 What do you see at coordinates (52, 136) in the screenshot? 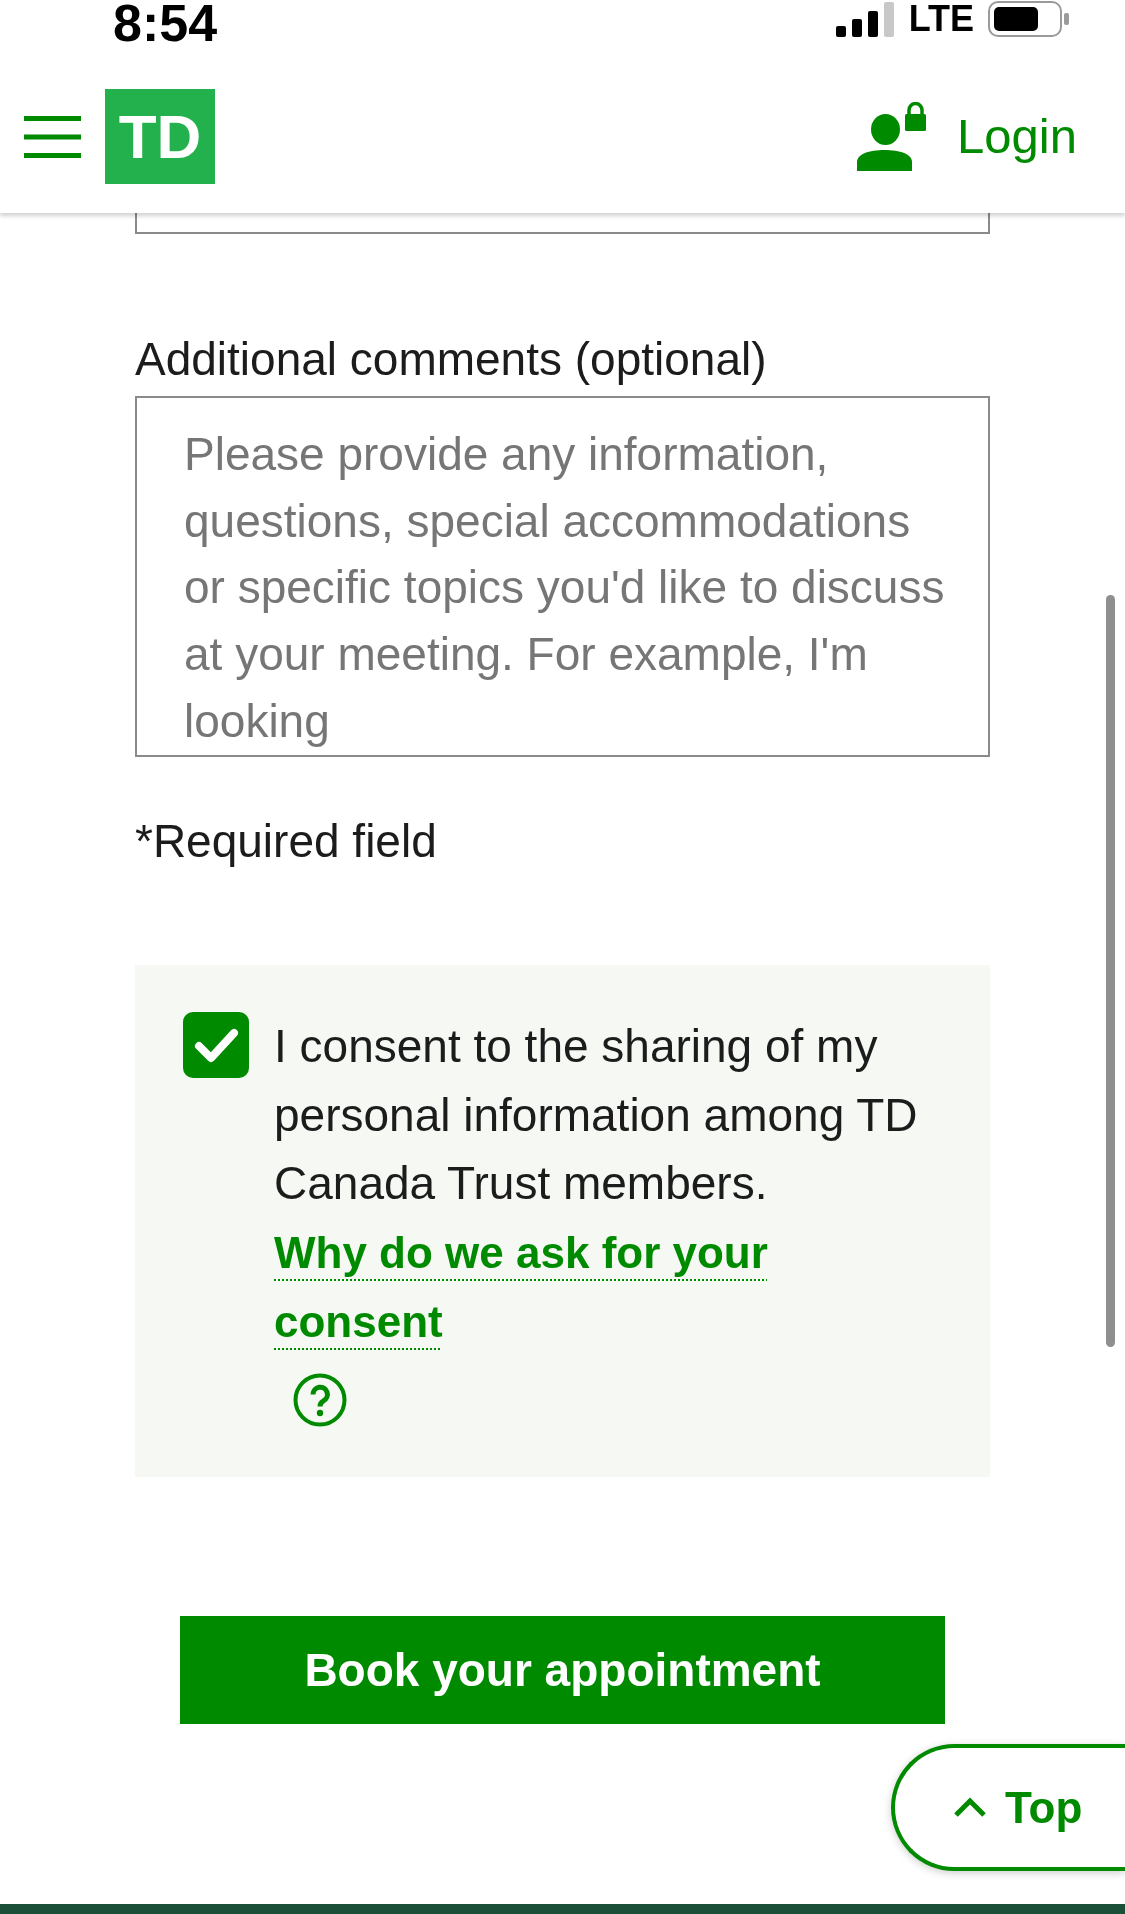
I see `menu-icon` at bounding box center [52, 136].